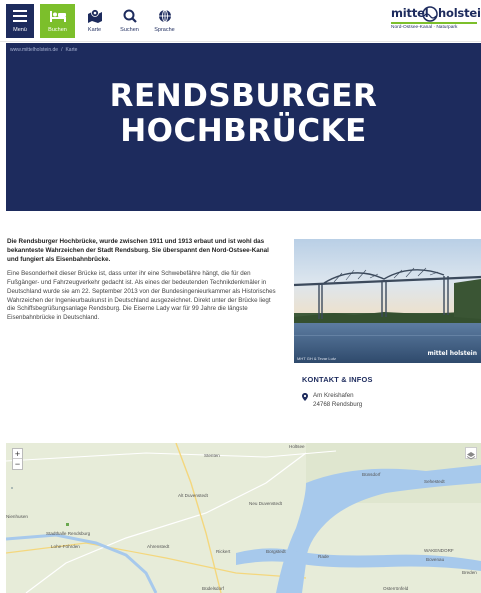 This screenshot has width=481, height=593. Describe the element at coordinates (452, 353) in the screenshot. I see `photo-watermark-logo: mittel holstein` at that location.